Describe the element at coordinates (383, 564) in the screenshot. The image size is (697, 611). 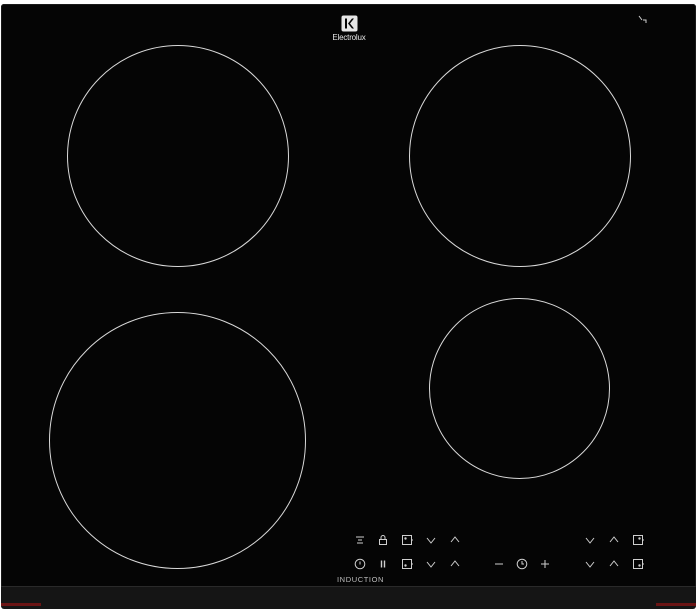
I see `pause-icon` at that location.